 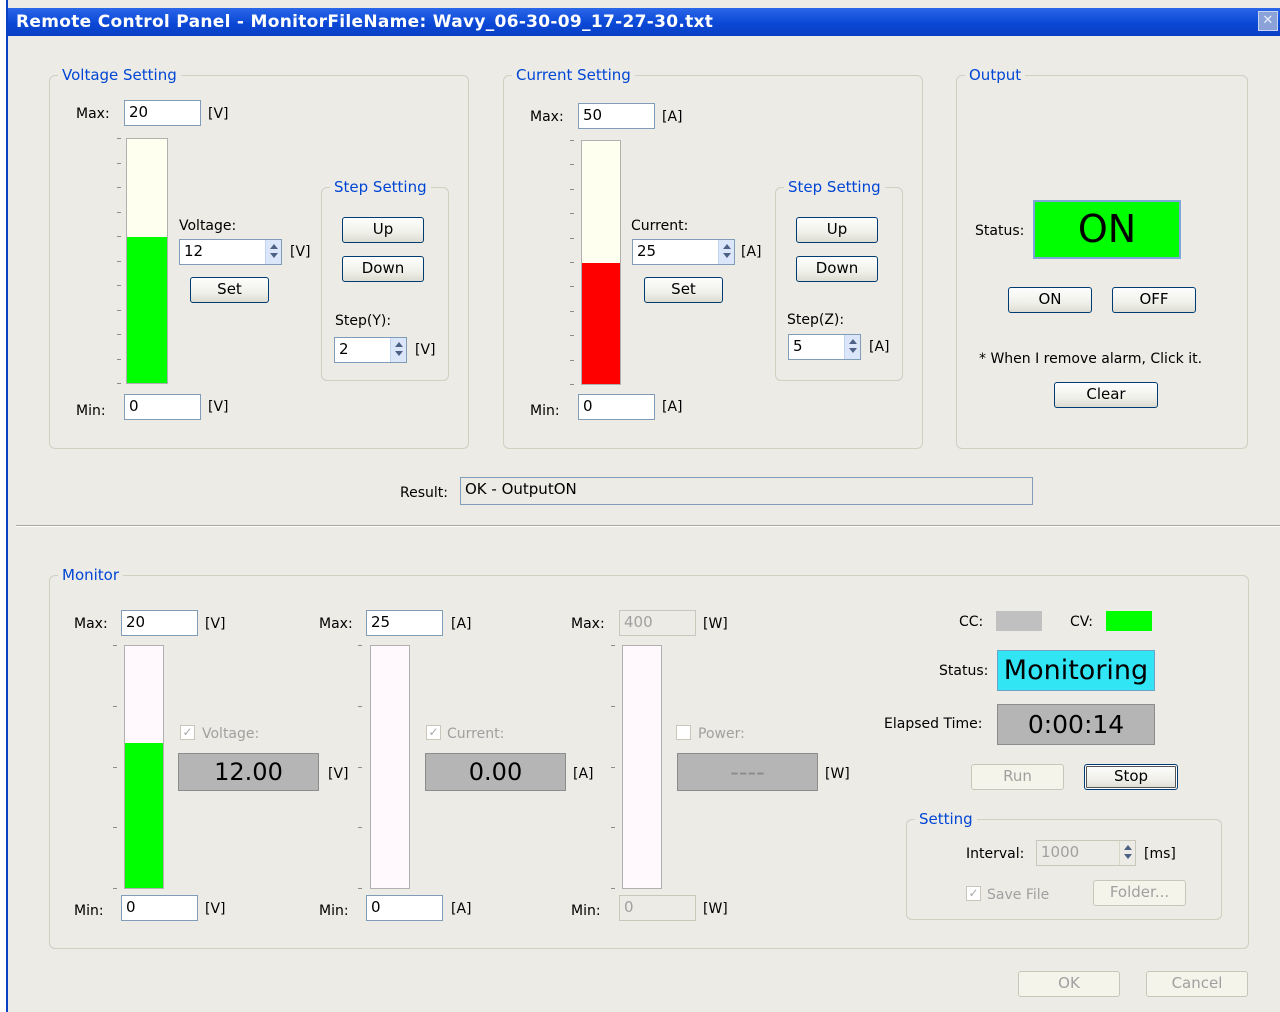 I want to click on mon-power-checkbox, so click(x=683, y=732).